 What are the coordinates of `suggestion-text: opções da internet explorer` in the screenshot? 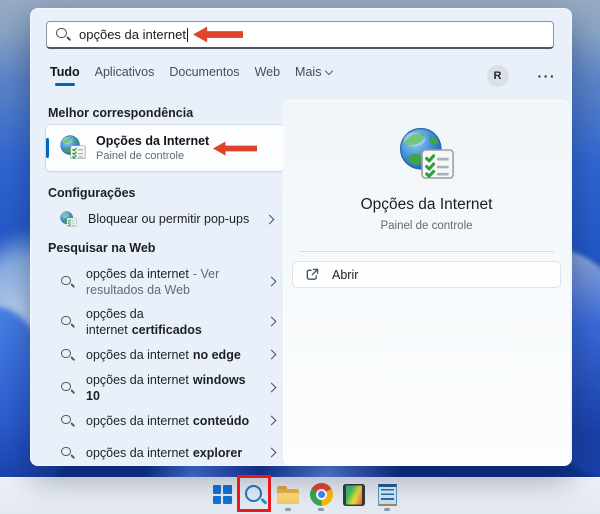 It's located at (164, 453).